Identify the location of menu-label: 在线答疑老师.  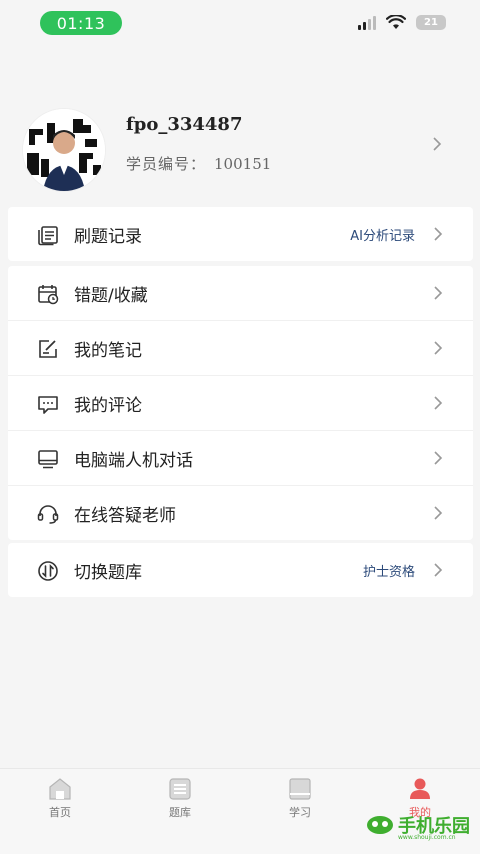
(125, 515).